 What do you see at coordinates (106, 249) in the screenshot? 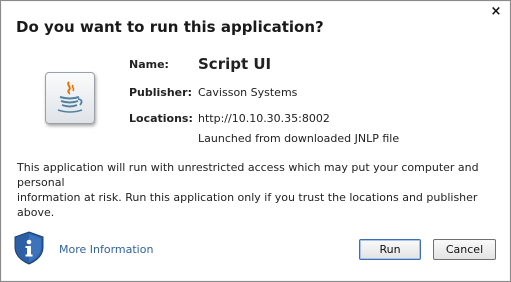
I see `more-information-link: More Information` at bounding box center [106, 249].